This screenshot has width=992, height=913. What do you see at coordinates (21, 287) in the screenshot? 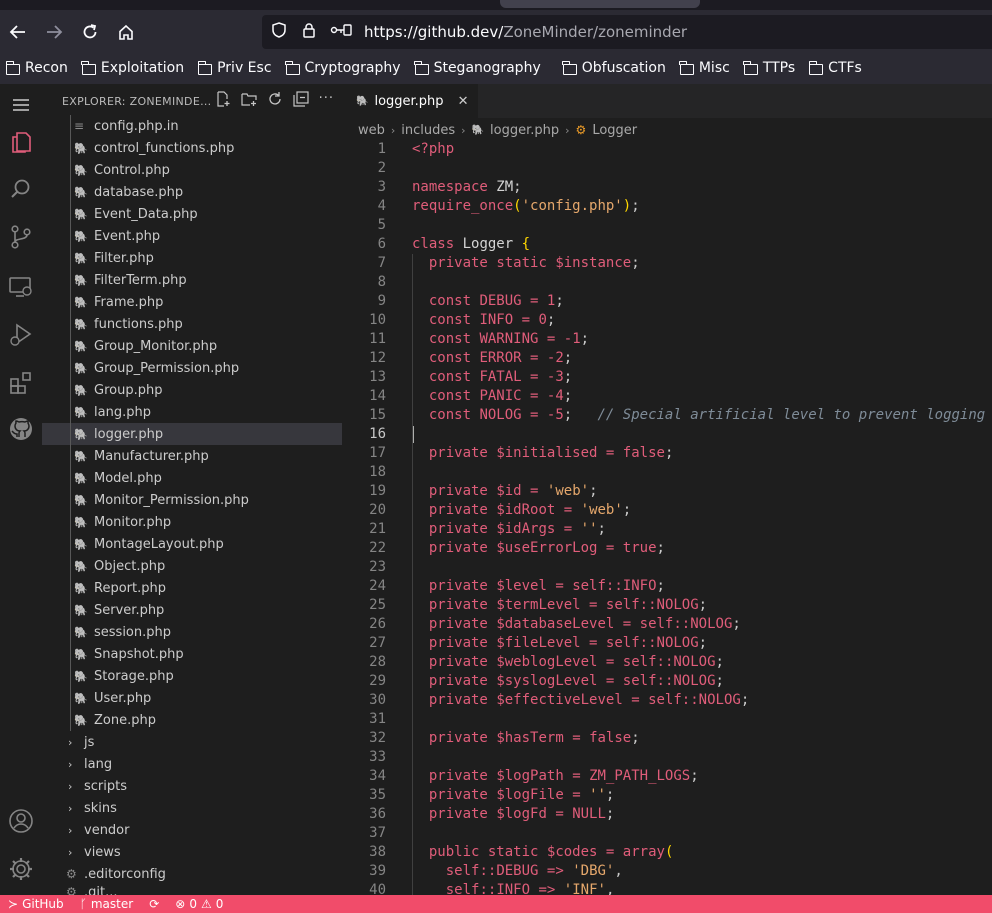
I see `remote-explorer-icon` at bounding box center [21, 287].